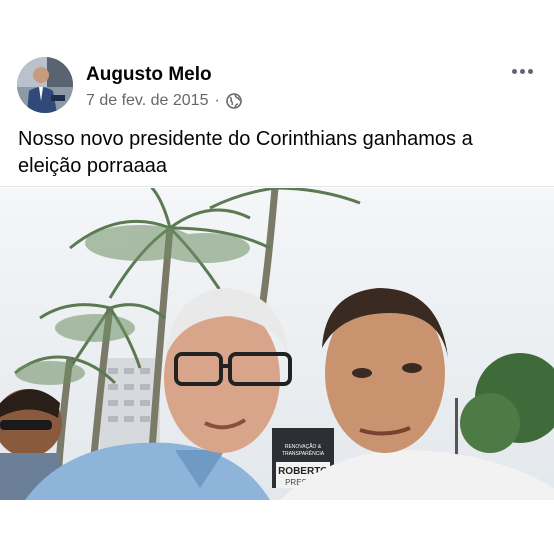 This screenshot has height=554, width=554. What do you see at coordinates (149, 75) in the screenshot?
I see `author-name: Augusto Melo` at bounding box center [149, 75].